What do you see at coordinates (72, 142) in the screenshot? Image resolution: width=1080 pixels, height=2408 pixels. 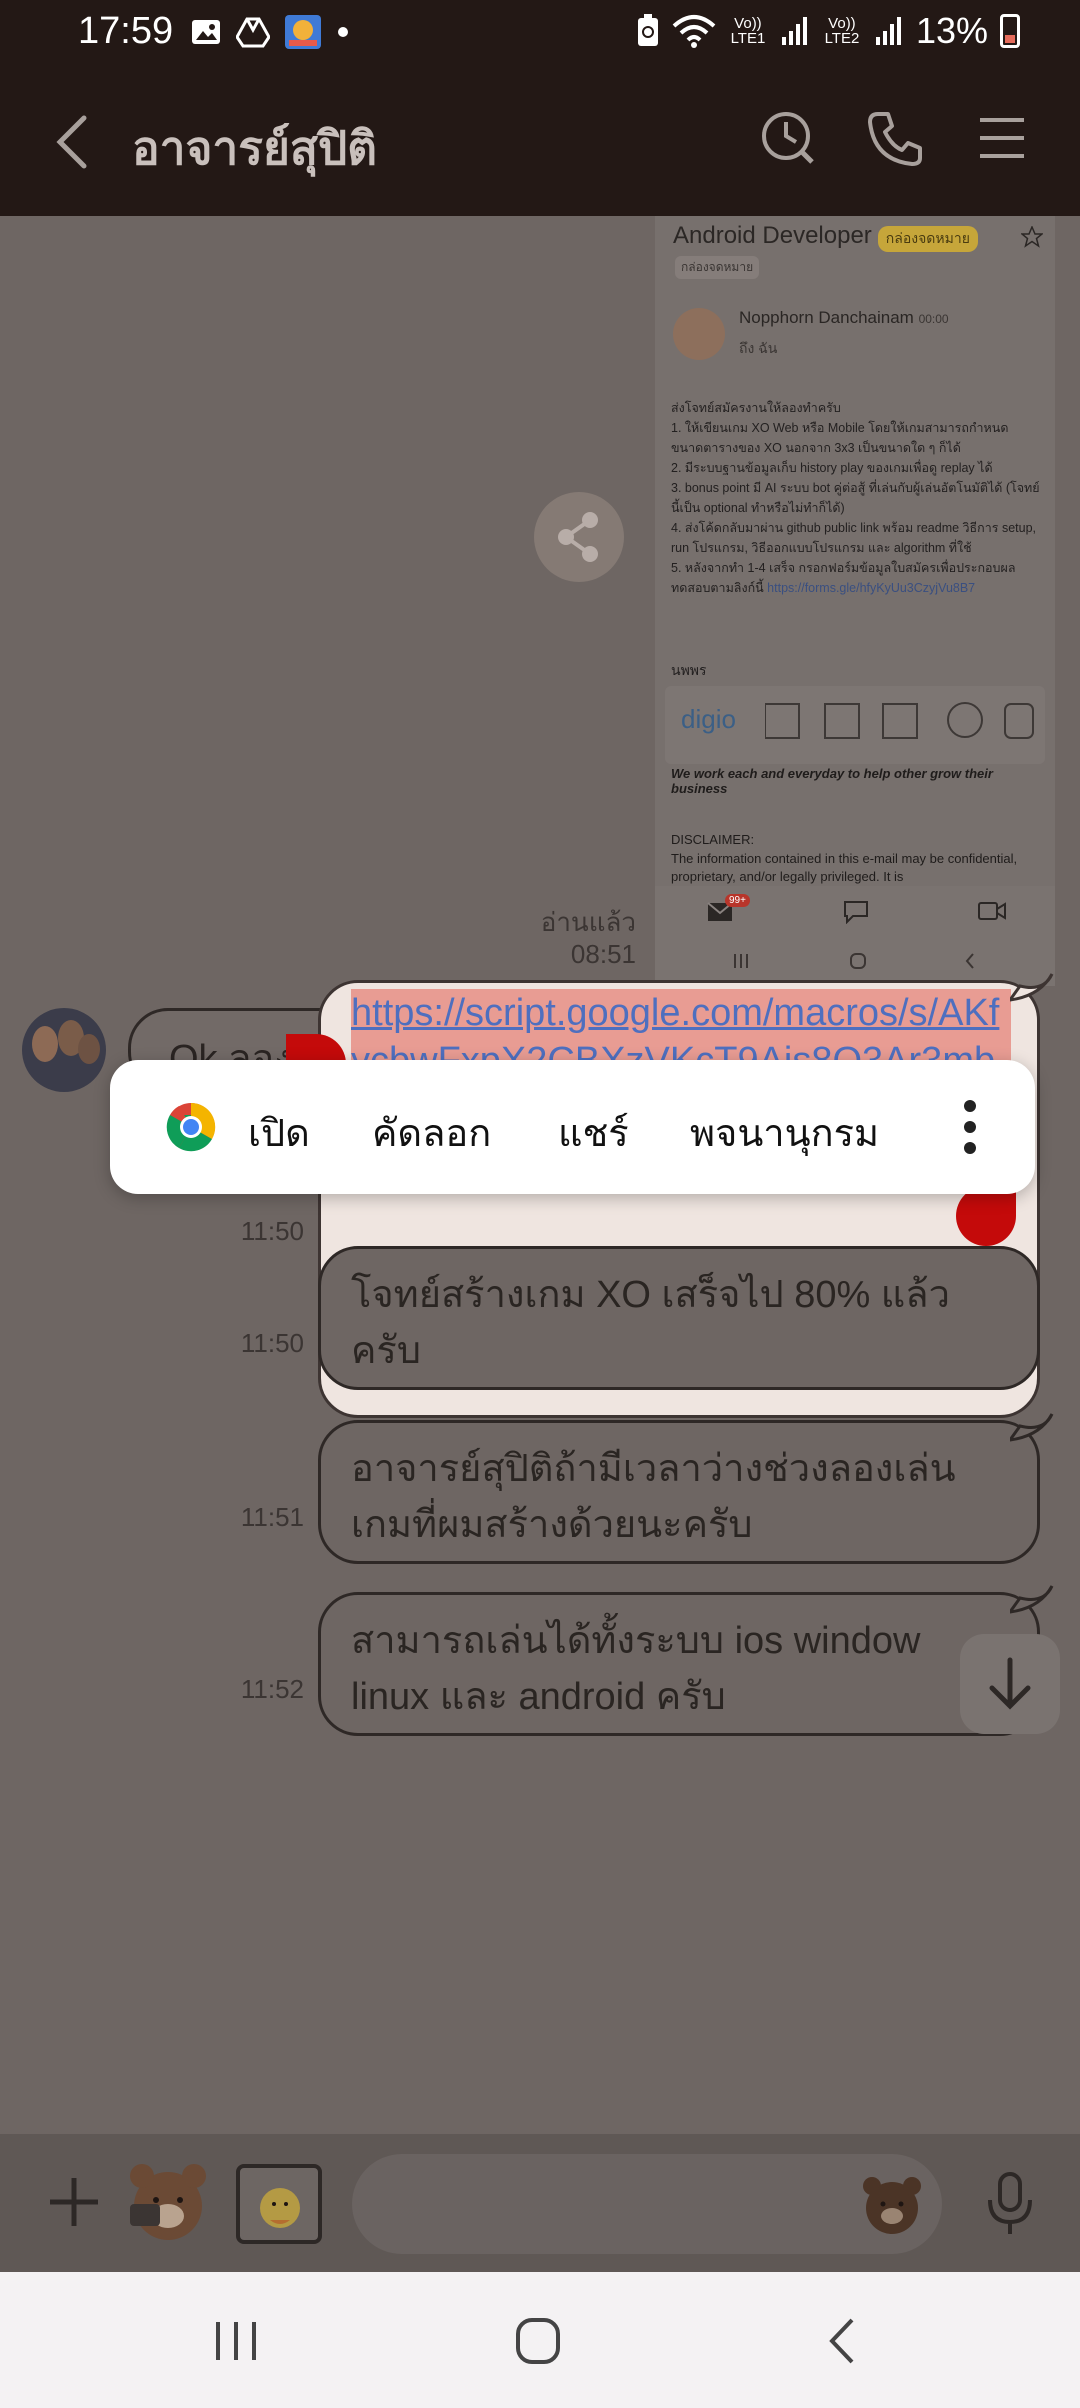 I see `back-arrow-icon` at bounding box center [72, 142].